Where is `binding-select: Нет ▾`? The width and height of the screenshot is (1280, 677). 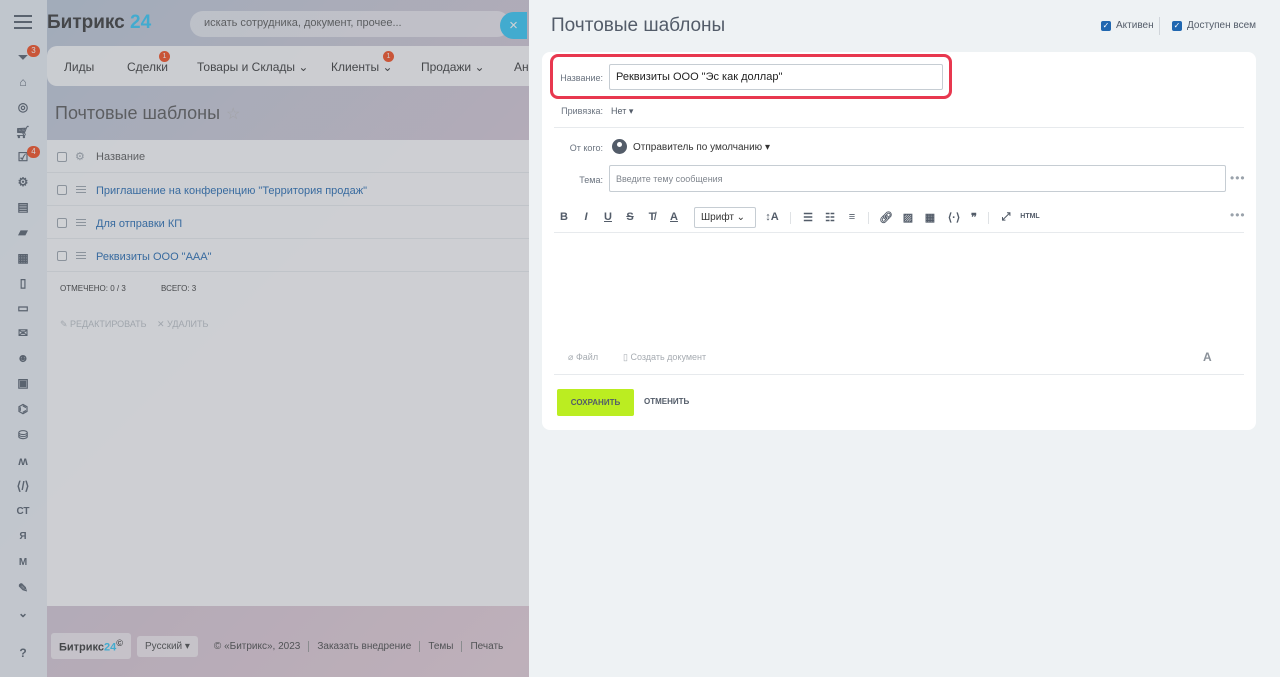 binding-select: Нет ▾ is located at coordinates (622, 111).